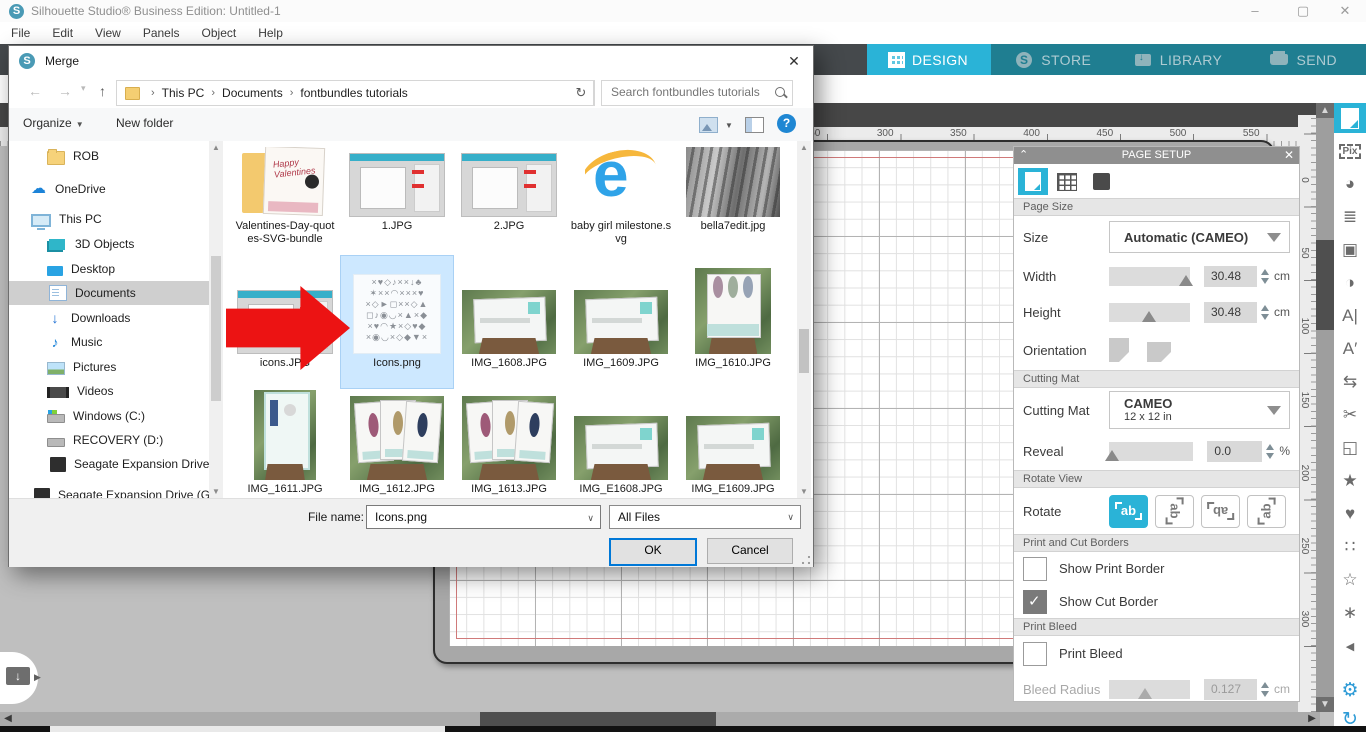  What do you see at coordinates (733, 322) in the screenshot?
I see `file-item-img-1610-jpg: IMG_1610.JPG` at bounding box center [733, 322].